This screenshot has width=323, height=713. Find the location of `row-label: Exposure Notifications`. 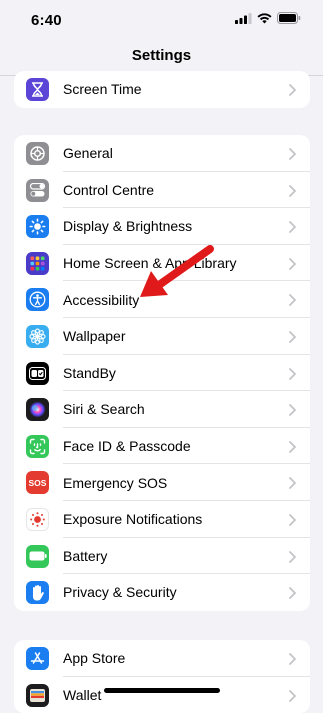

row-label: Exposure Notifications is located at coordinates (133, 519).